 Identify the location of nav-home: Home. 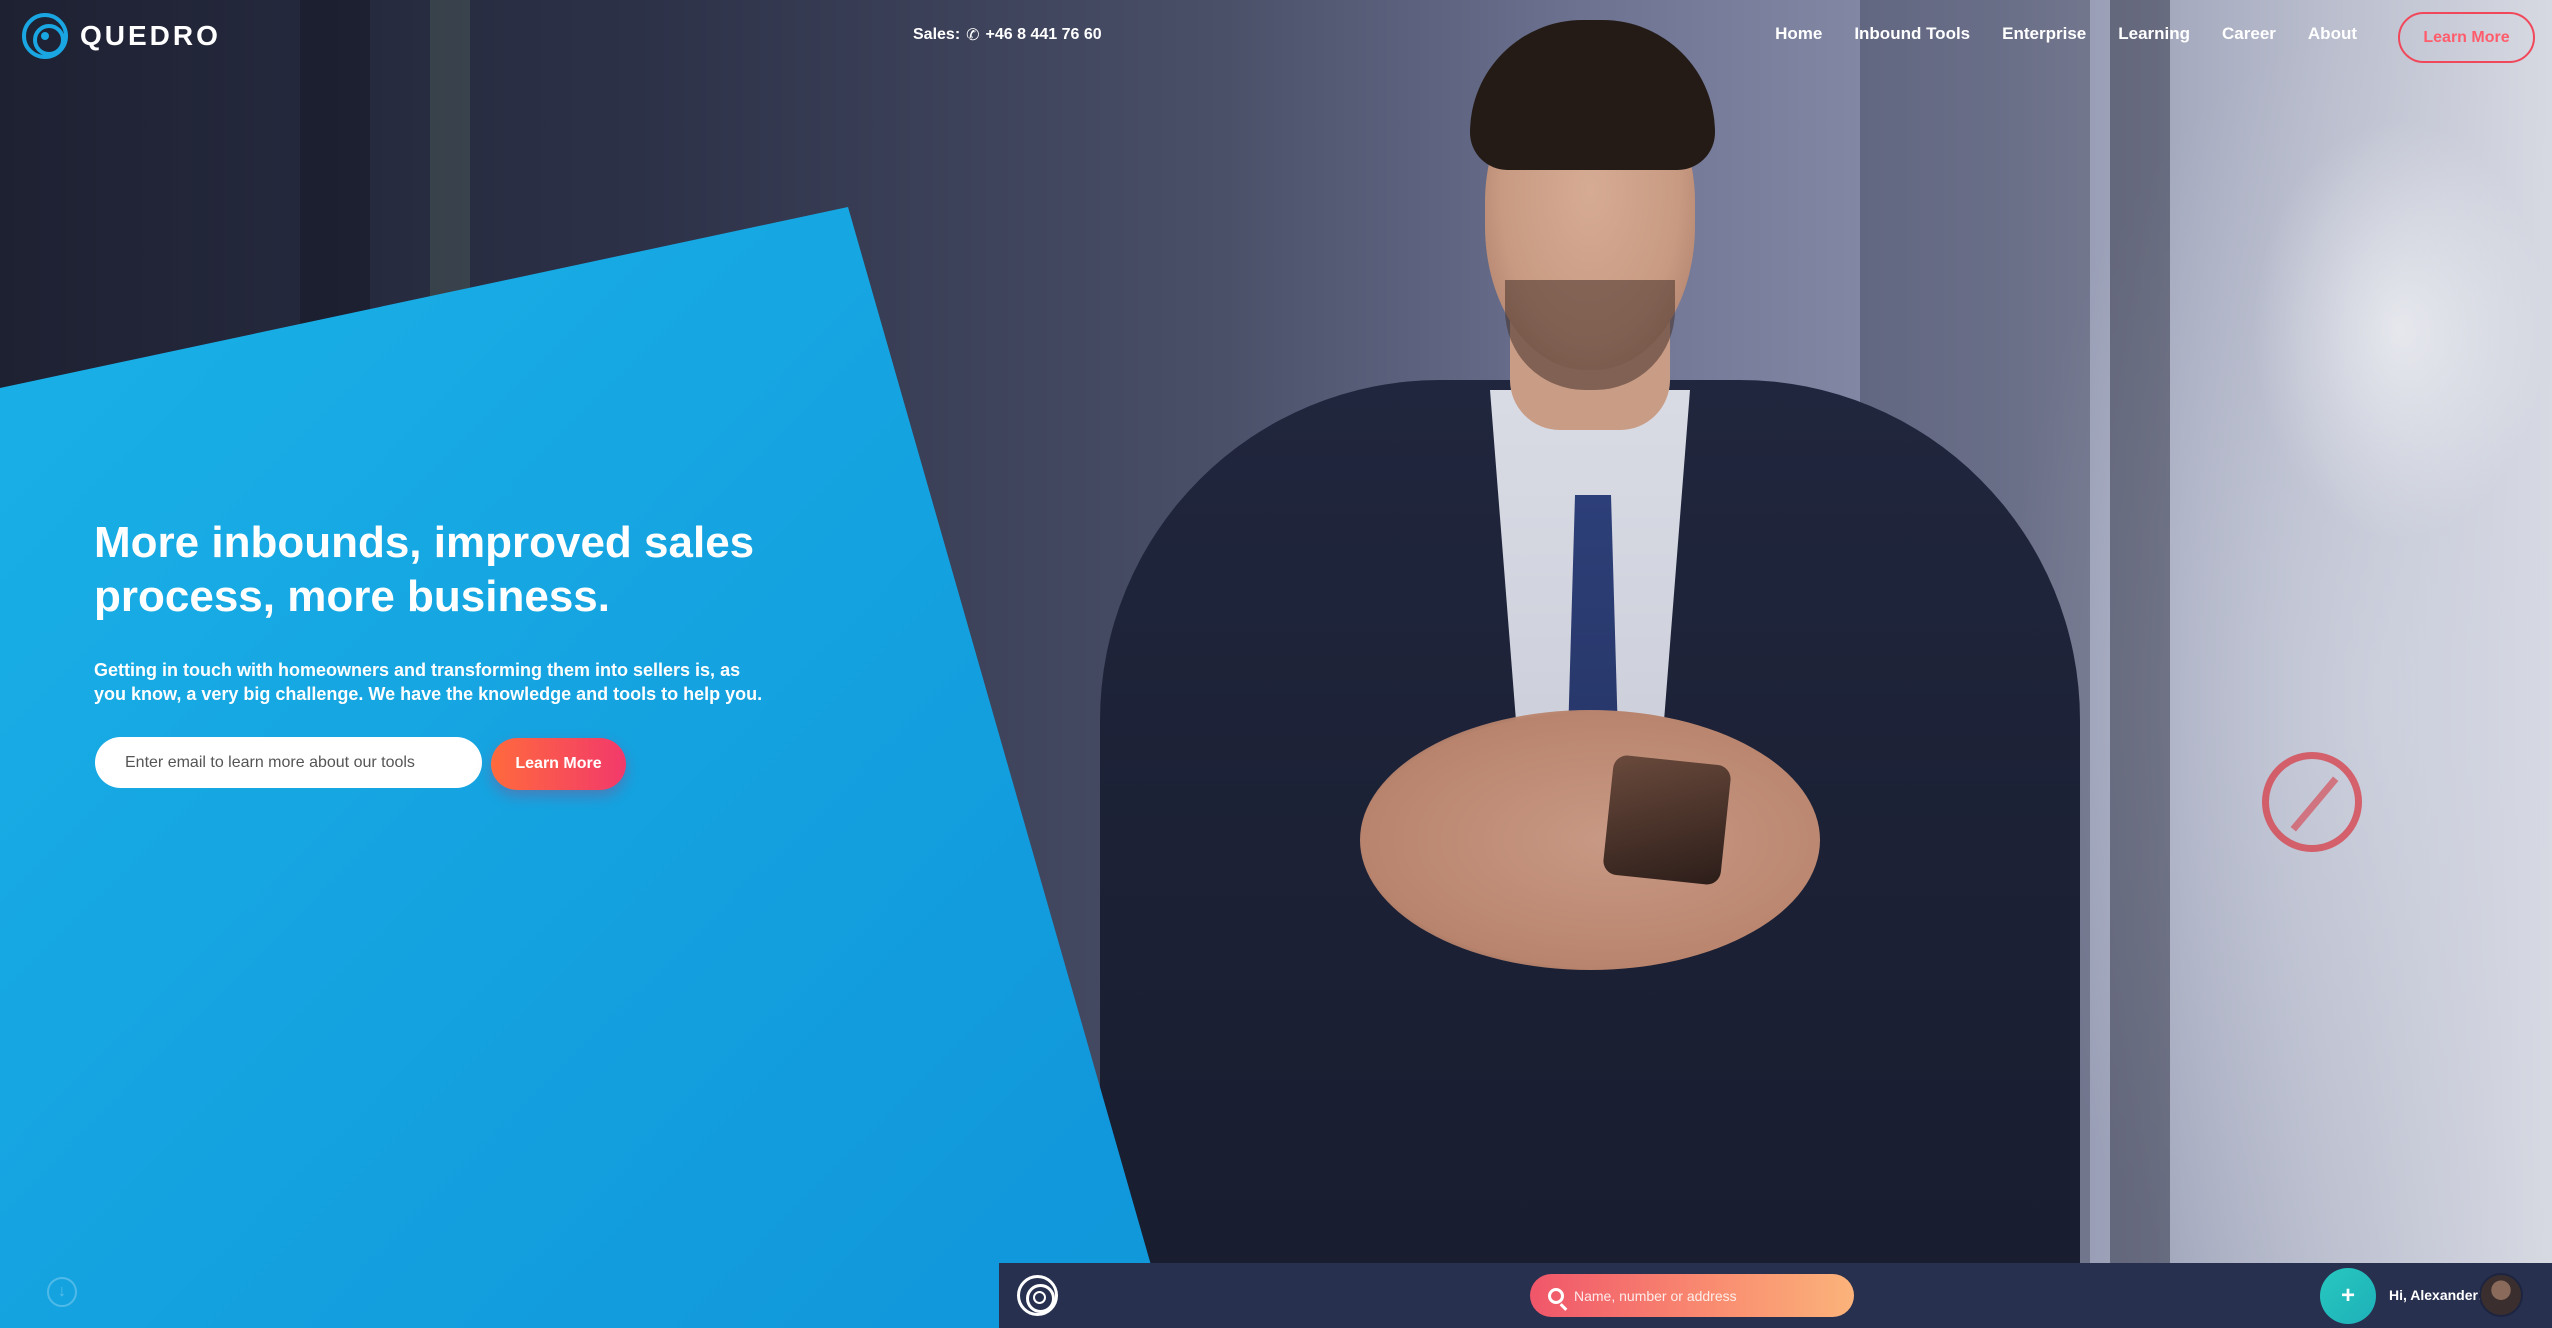
(1798, 34).